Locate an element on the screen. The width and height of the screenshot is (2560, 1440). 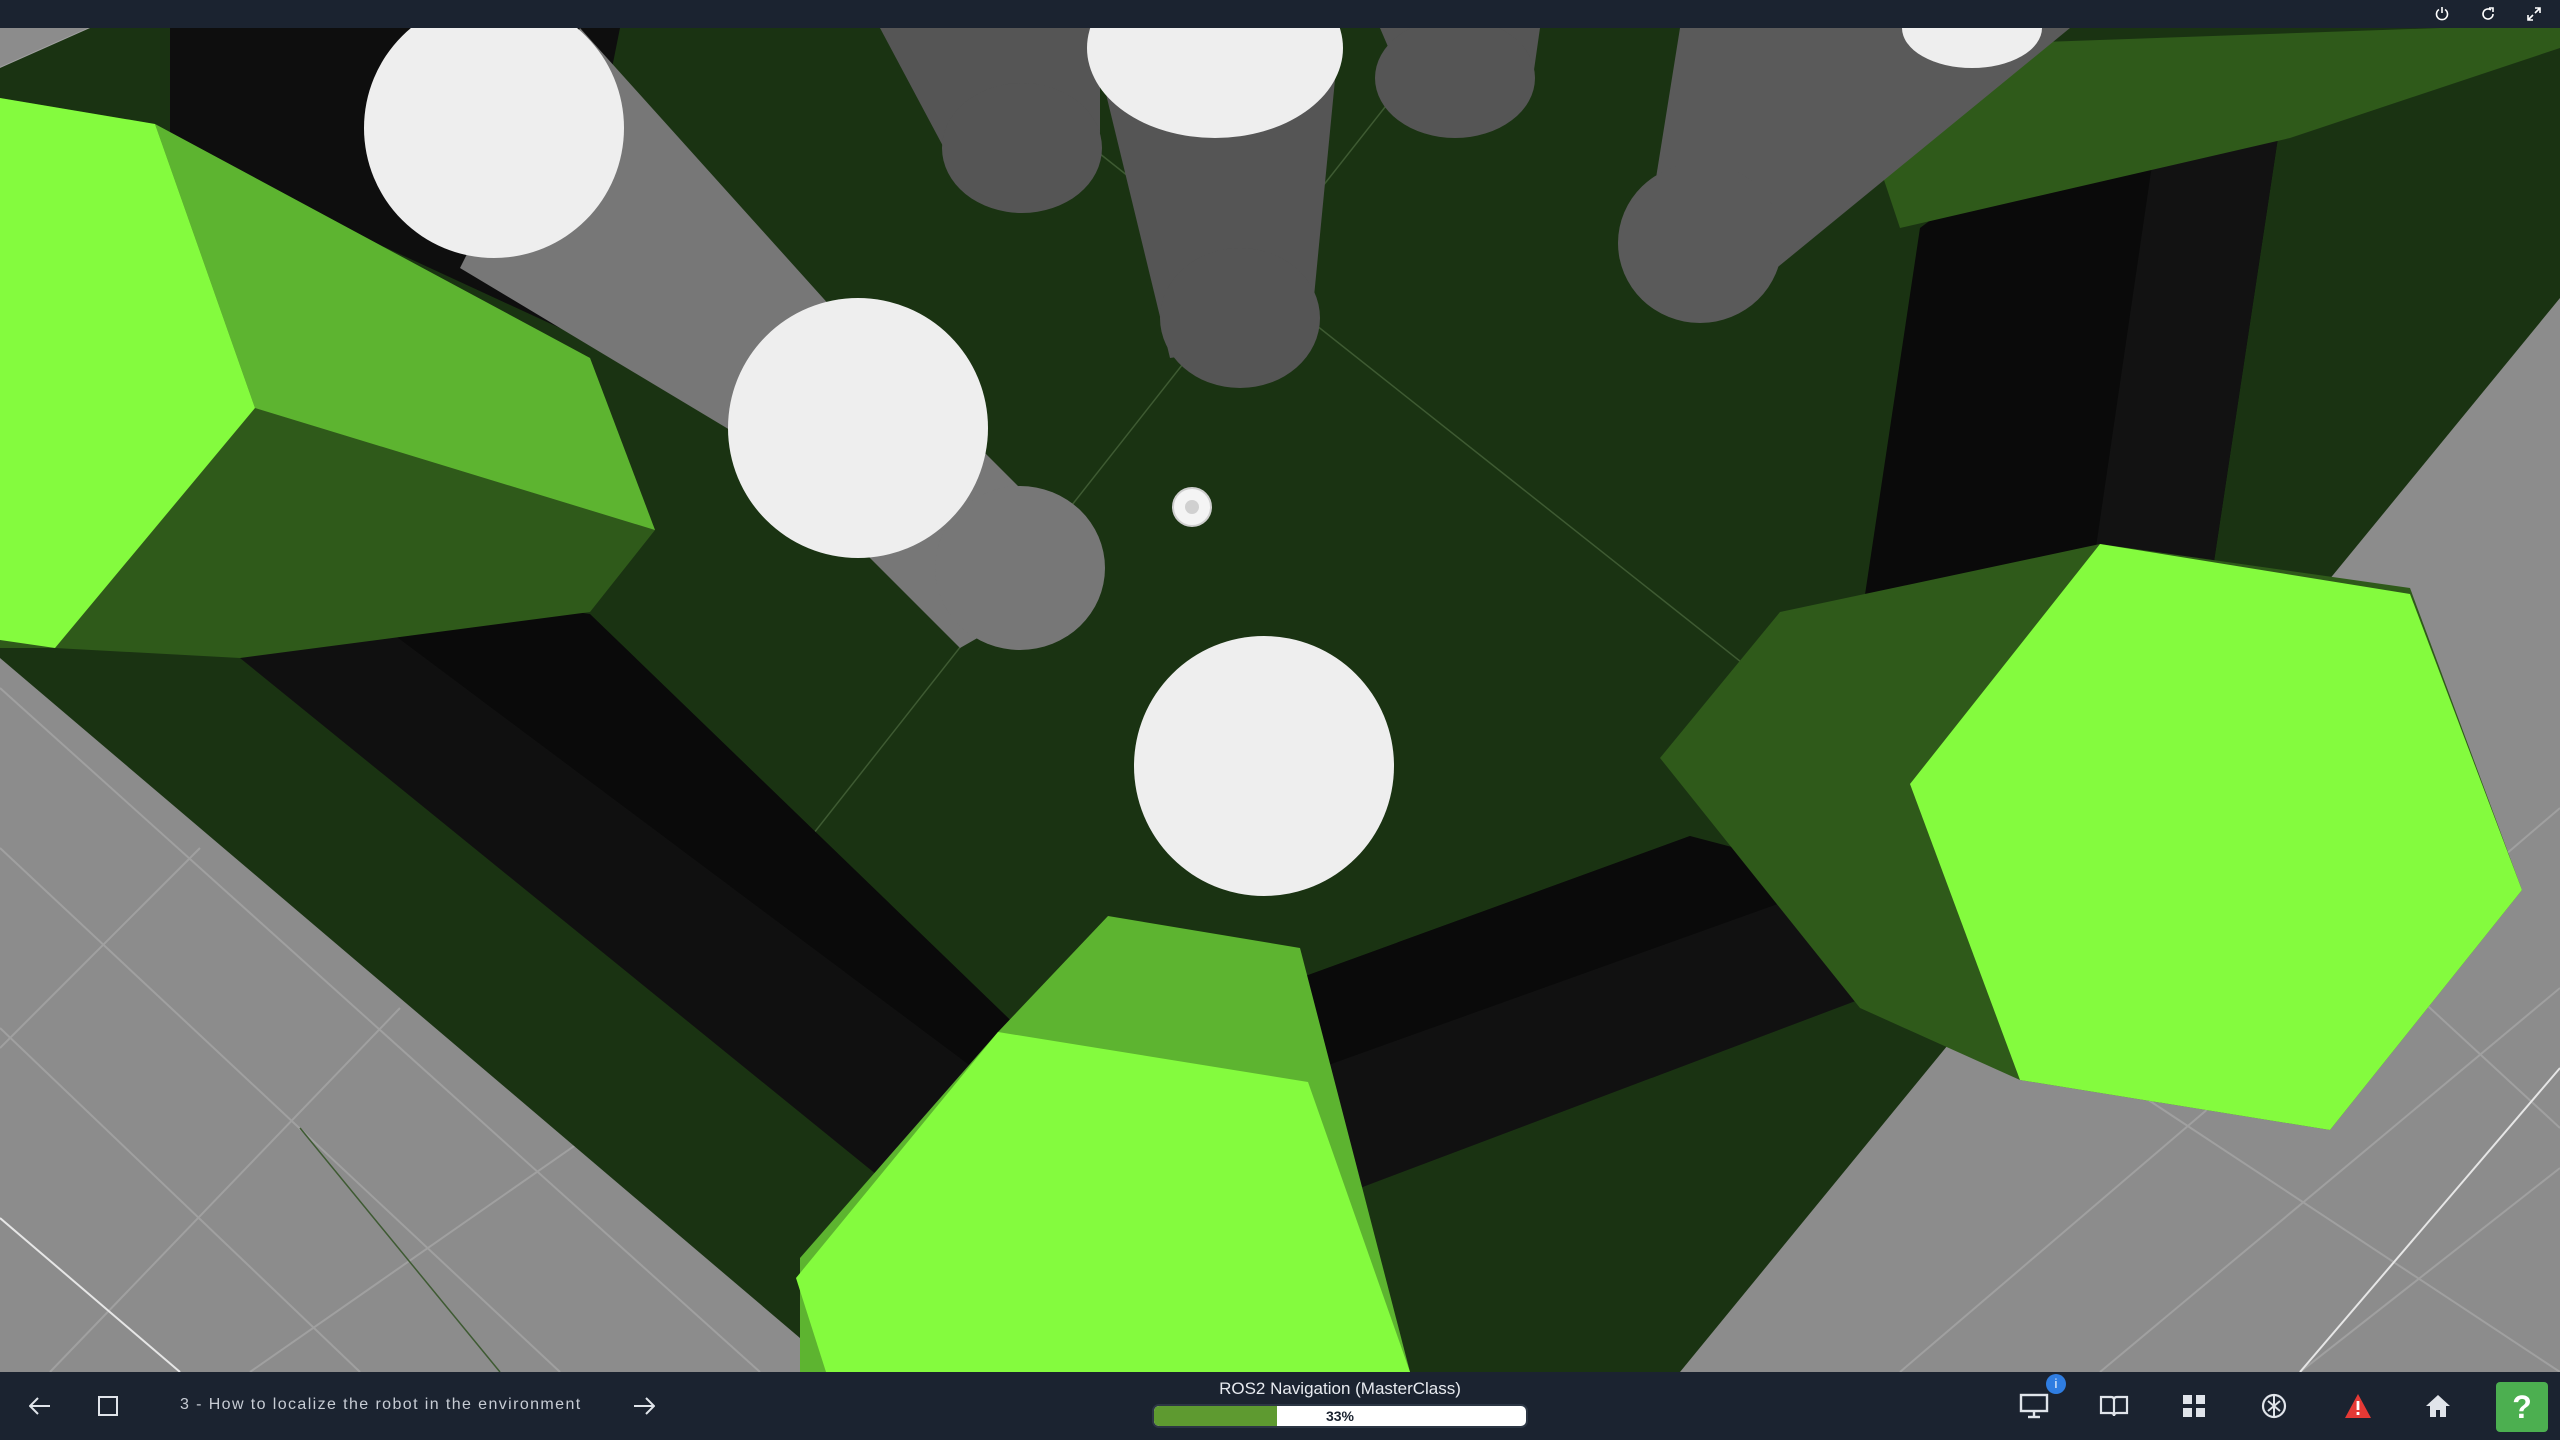
grid-icon is located at coordinates (2194, 1406).